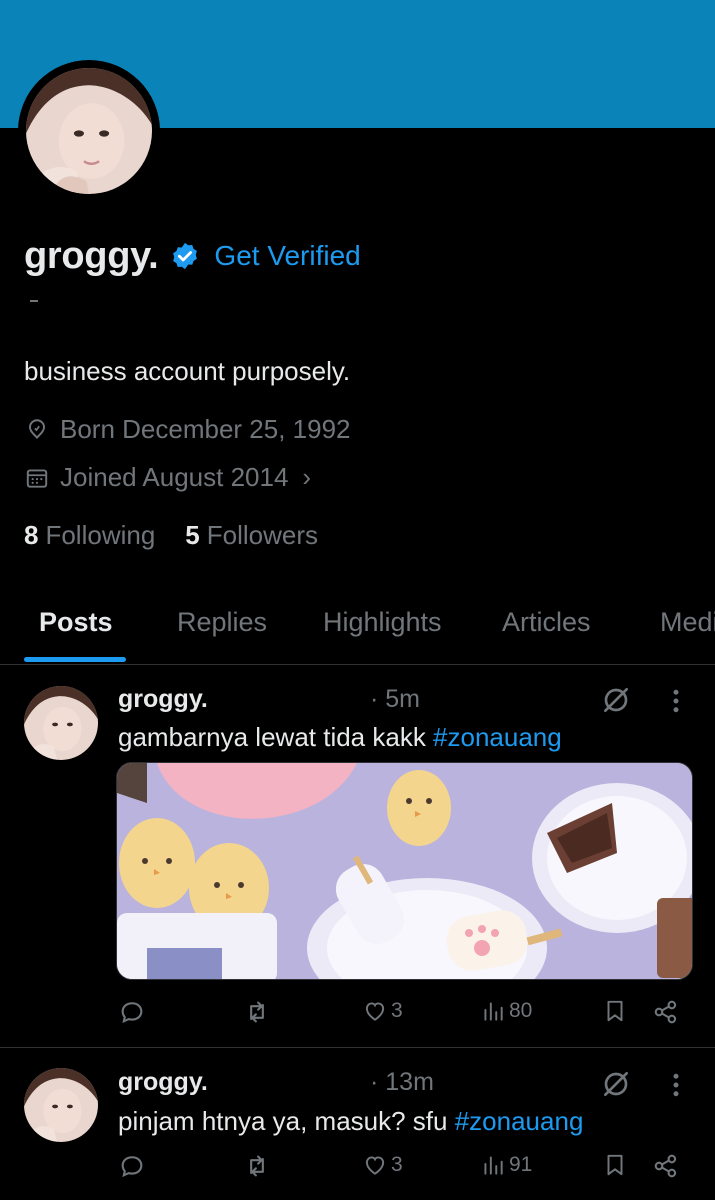  Describe the element at coordinates (222, 622) in the screenshot. I see `tab-replies: Replies` at that location.